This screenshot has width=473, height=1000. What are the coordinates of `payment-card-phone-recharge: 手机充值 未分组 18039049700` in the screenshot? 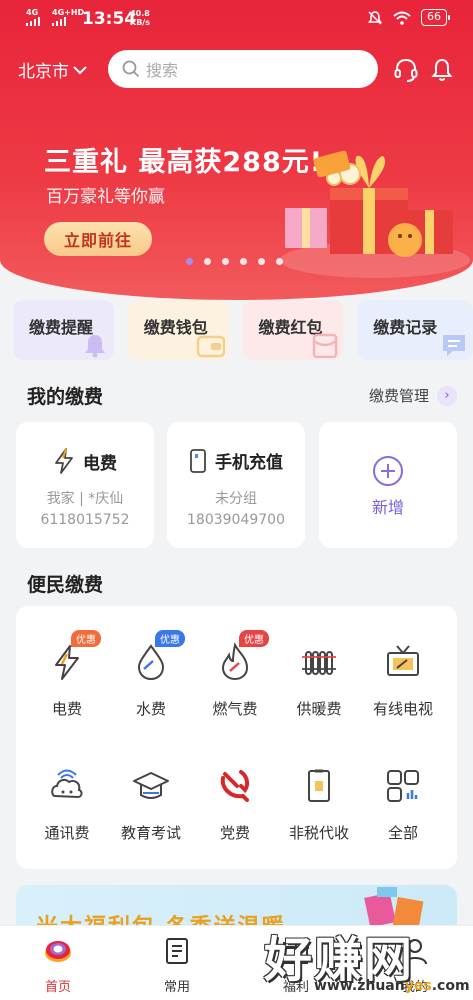 It's located at (236, 485).